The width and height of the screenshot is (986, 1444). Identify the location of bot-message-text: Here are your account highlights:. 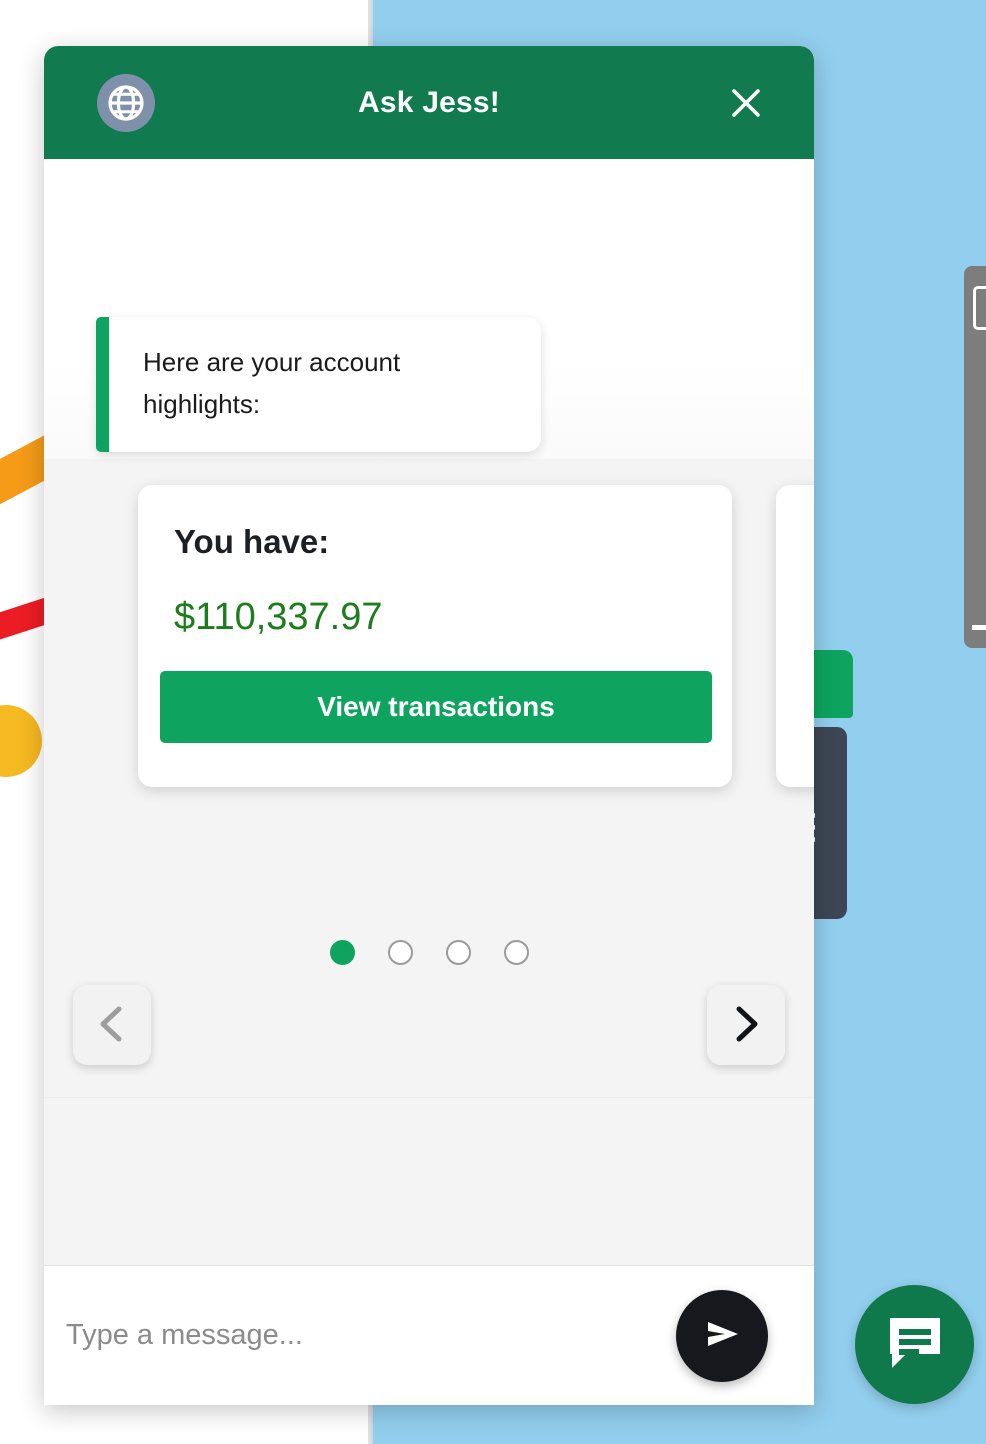
(272, 383).